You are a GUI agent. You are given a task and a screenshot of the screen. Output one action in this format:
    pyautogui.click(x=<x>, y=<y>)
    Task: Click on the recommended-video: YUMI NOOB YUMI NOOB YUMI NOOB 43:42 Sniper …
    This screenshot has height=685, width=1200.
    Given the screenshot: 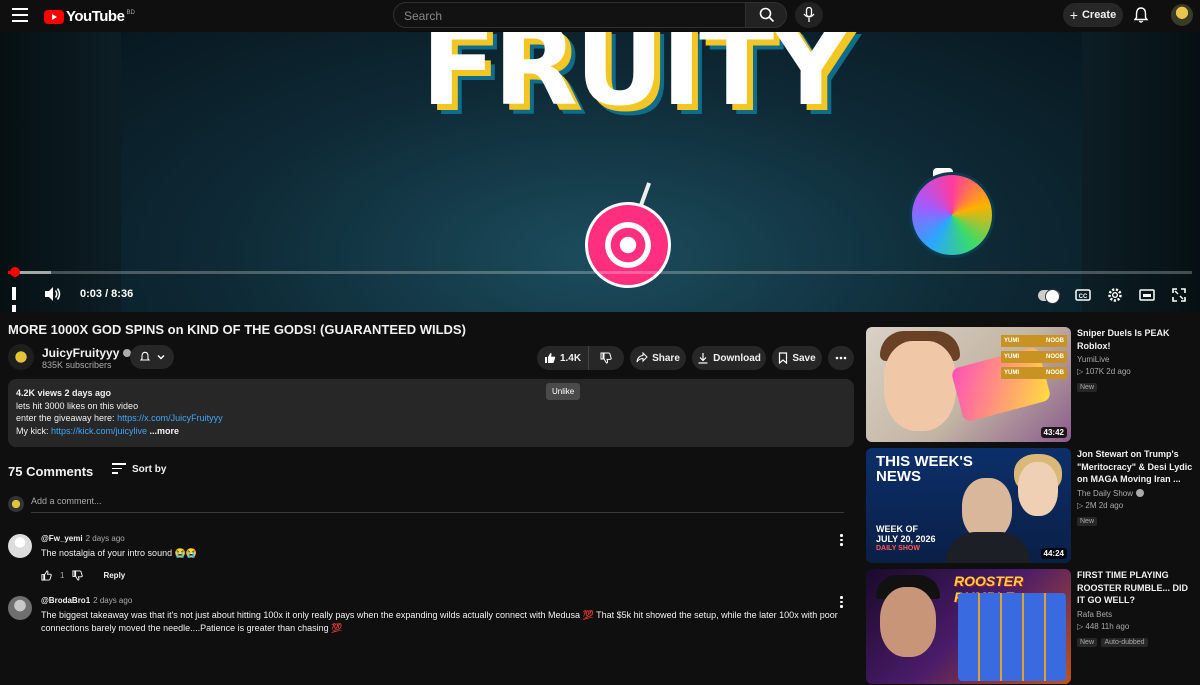 What is the action you would take?
    pyautogui.click(x=1031, y=385)
    